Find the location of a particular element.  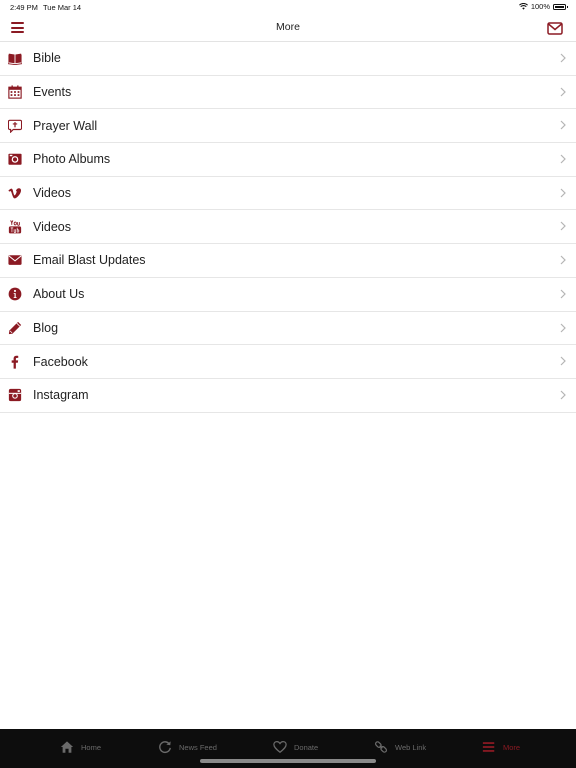

tab-home: Home is located at coordinates (80, 747).